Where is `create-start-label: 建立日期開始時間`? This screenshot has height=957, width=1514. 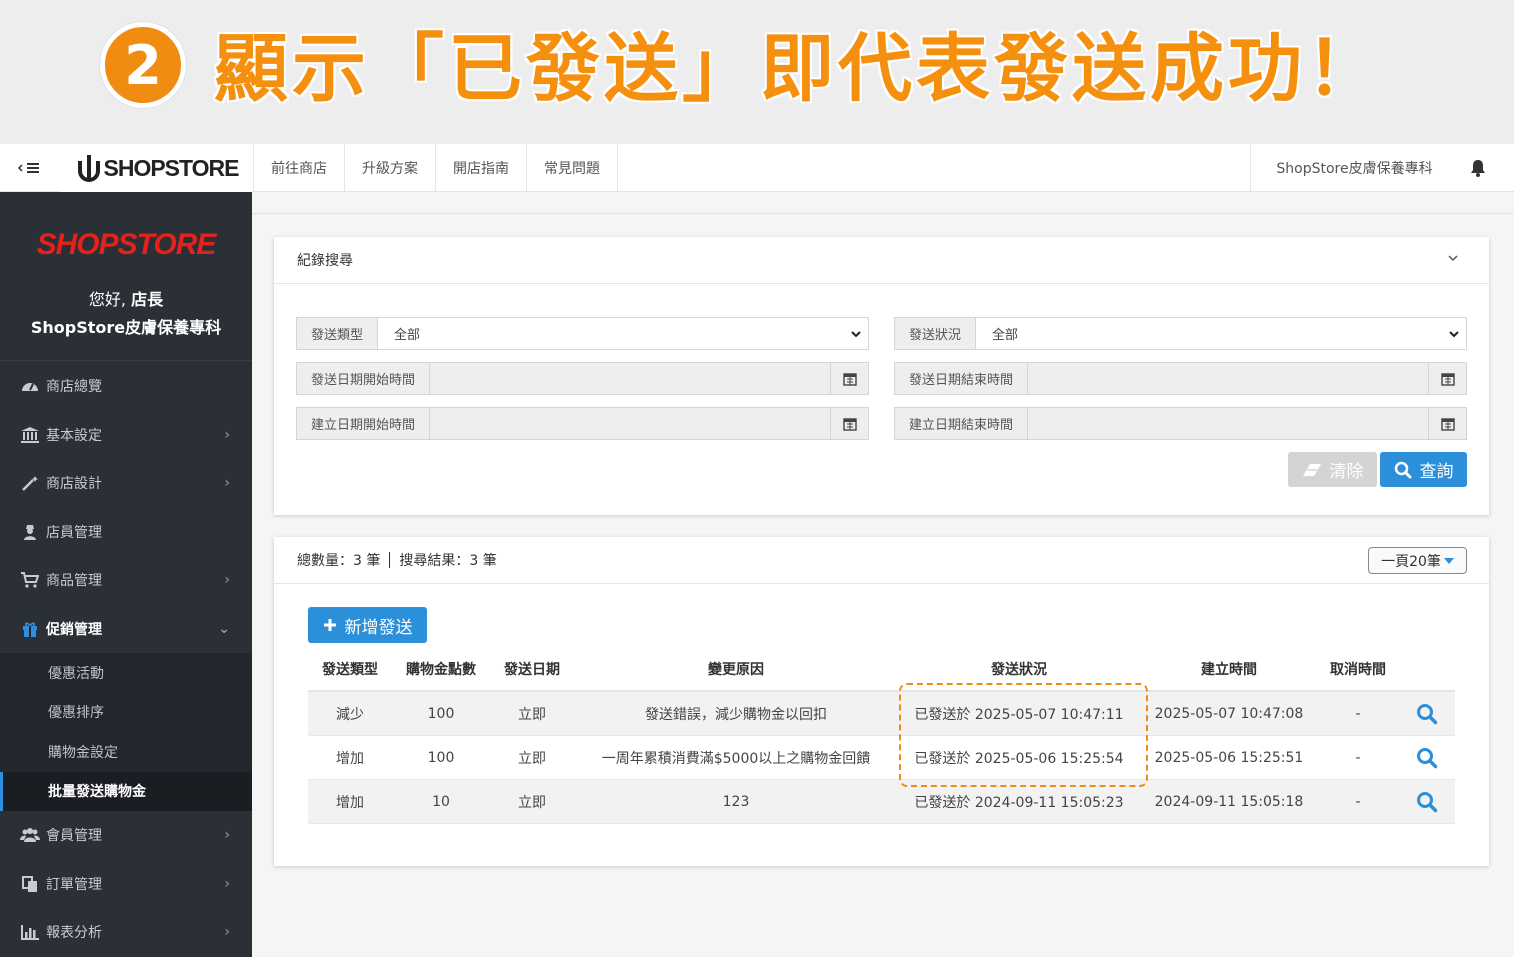 create-start-label: 建立日期開始時間 is located at coordinates (364, 423).